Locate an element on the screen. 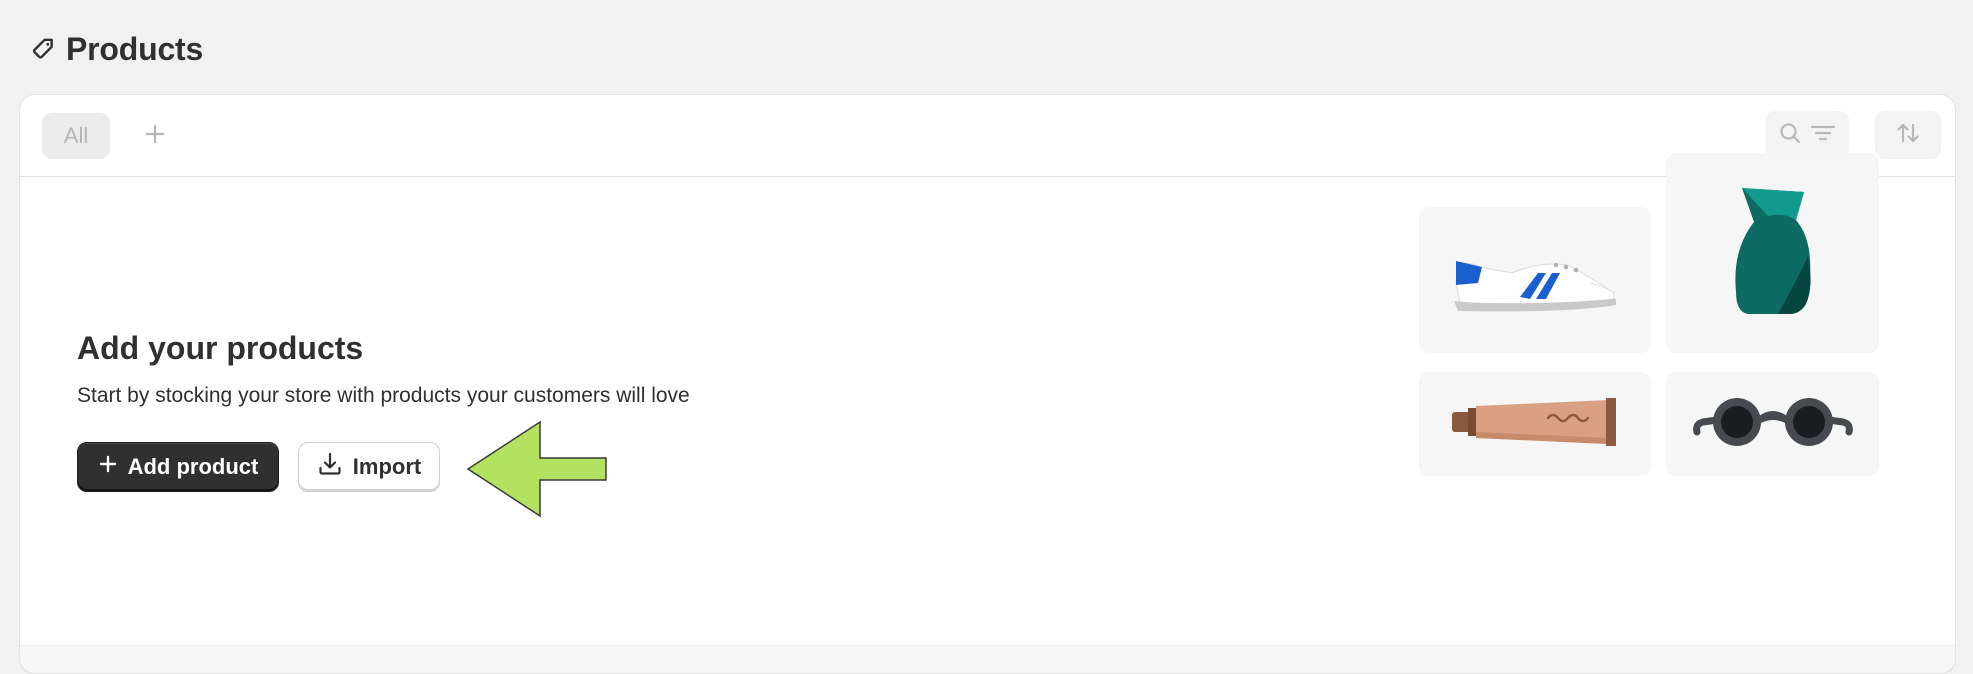  tab-all: All is located at coordinates (76, 136).